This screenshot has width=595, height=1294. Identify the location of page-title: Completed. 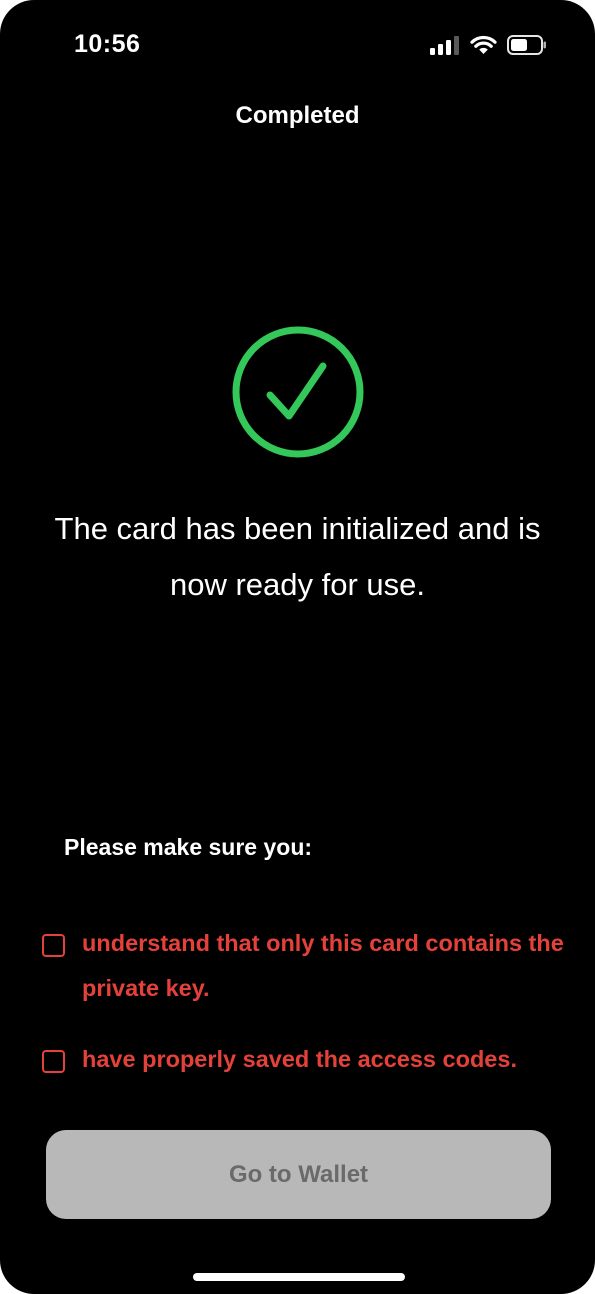
(297, 115).